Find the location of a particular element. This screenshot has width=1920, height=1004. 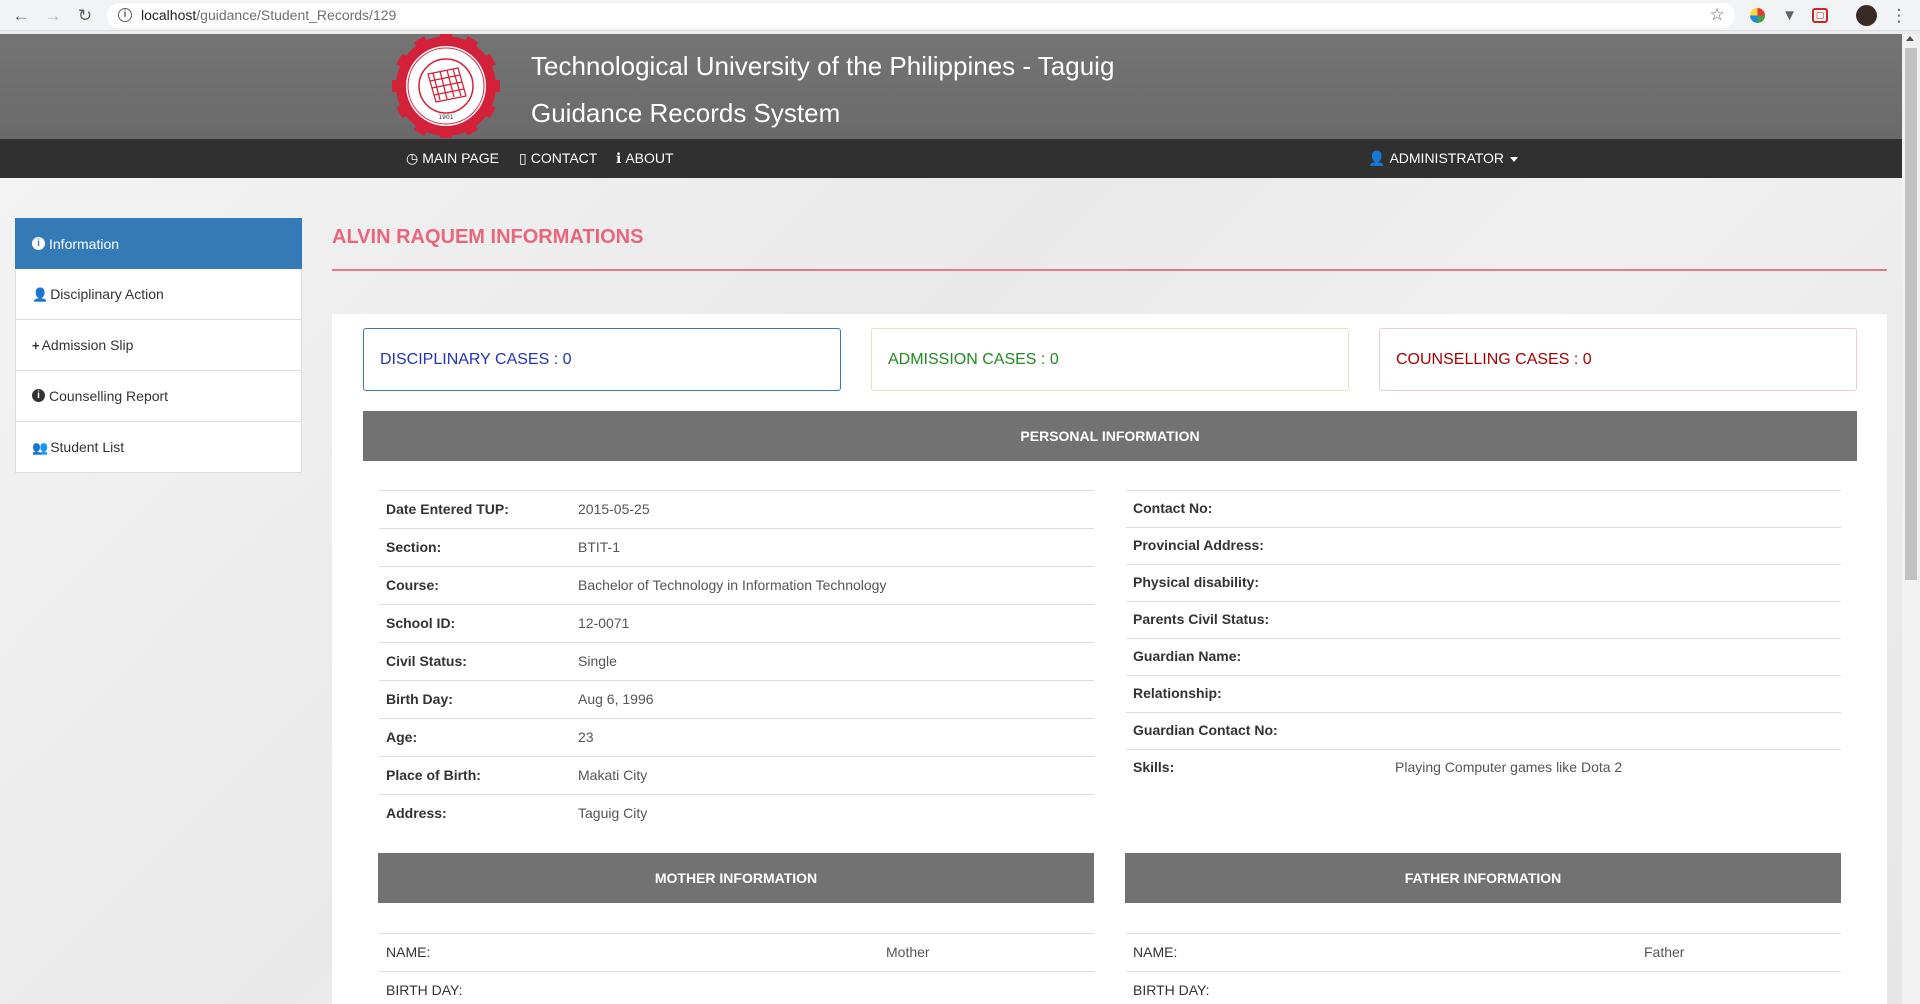

admission-cases-box: ADMISSION CASES : 0 is located at coordinates (1110, 359).